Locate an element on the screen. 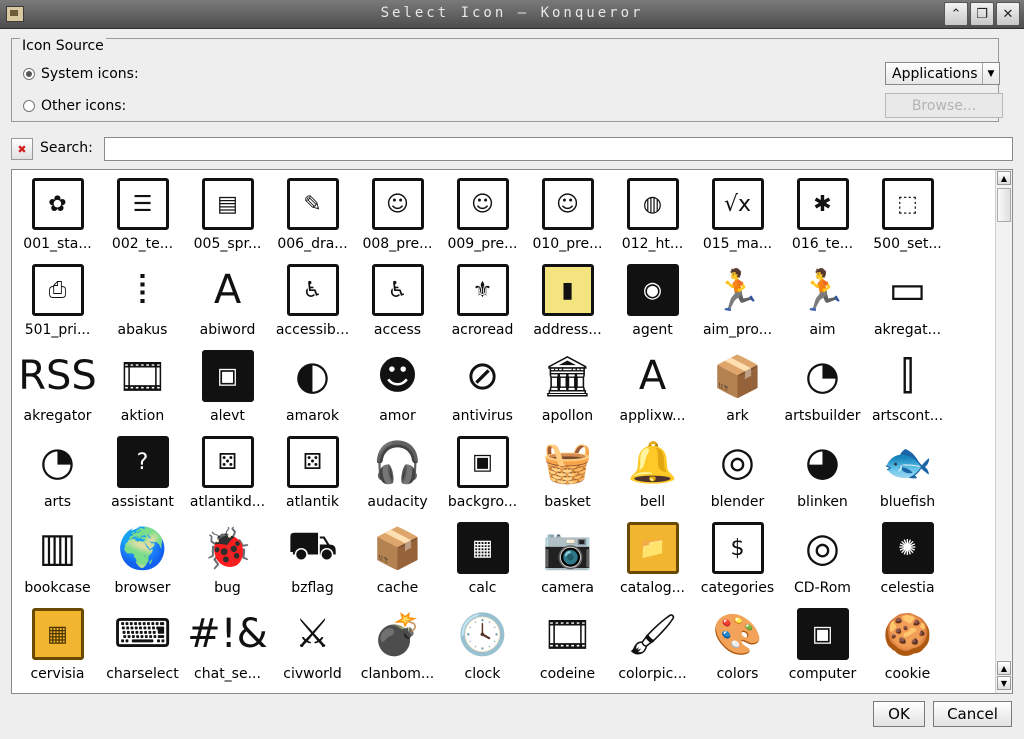  icon-cell: ◎ blender is located at coordinates (737, 474).